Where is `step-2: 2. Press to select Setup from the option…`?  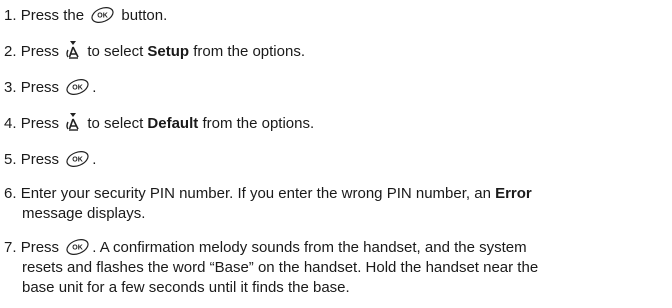
step-2: 2. Press to select Setup from the option… is located at coordinates (337, 51).